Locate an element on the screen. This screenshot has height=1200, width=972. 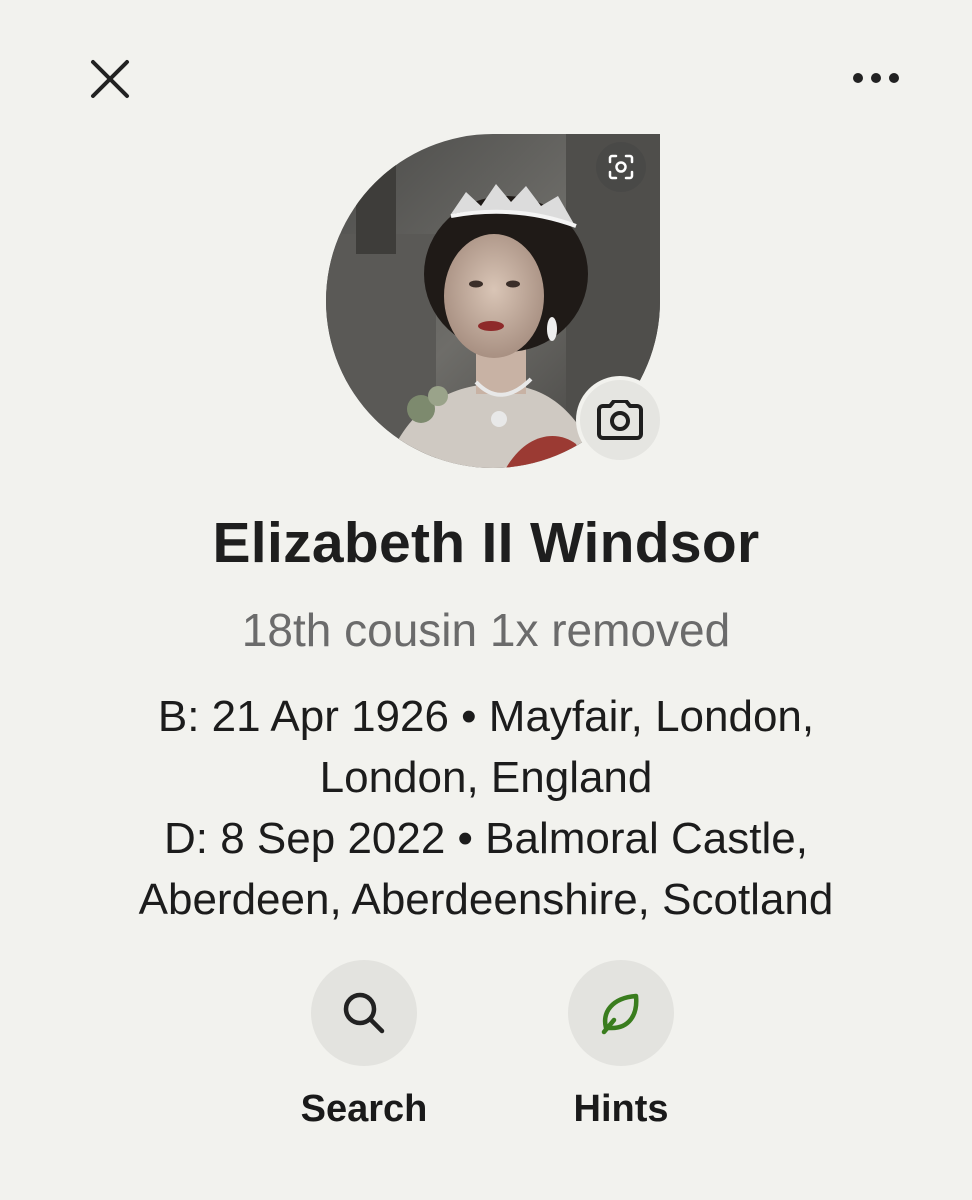
death-line-2: Aberdeen, Aberdeenshire, Scotland is located at coordinates (486, 899).